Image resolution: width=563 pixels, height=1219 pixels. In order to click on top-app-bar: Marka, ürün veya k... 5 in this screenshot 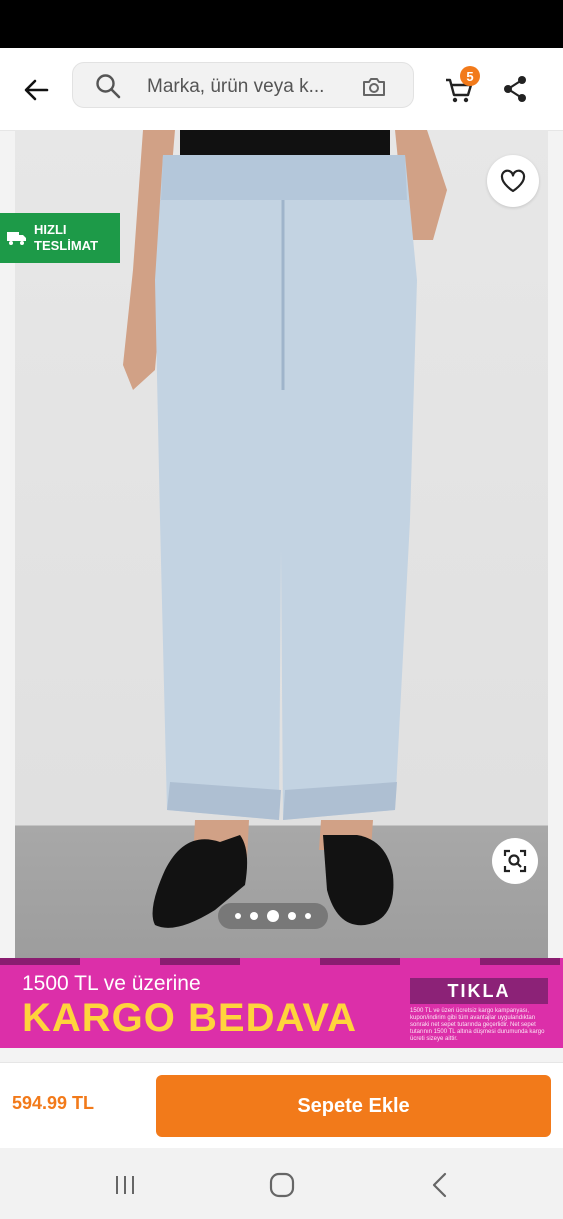, I will do `click(281, 89)`.